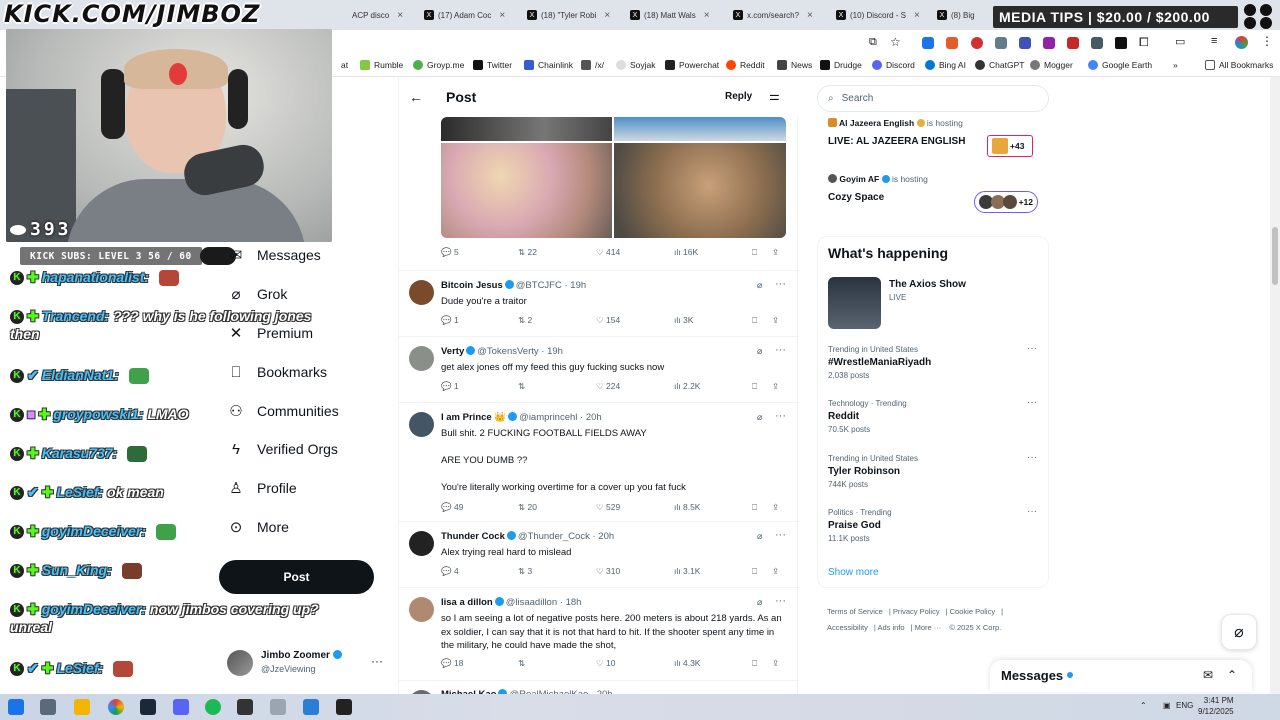  Describe the element at coordinates (1175, 65) in the screenshot. I see `bookmarks-overflow: »` at that location.